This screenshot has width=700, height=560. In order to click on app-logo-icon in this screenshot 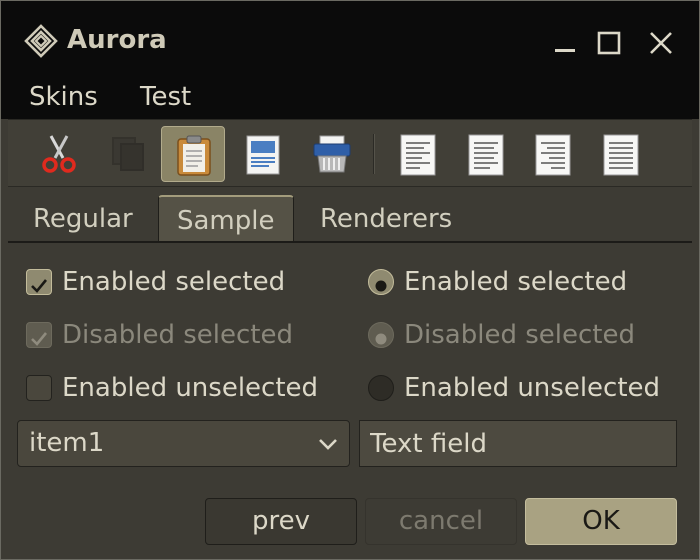, I will do `click(41, 41)`.